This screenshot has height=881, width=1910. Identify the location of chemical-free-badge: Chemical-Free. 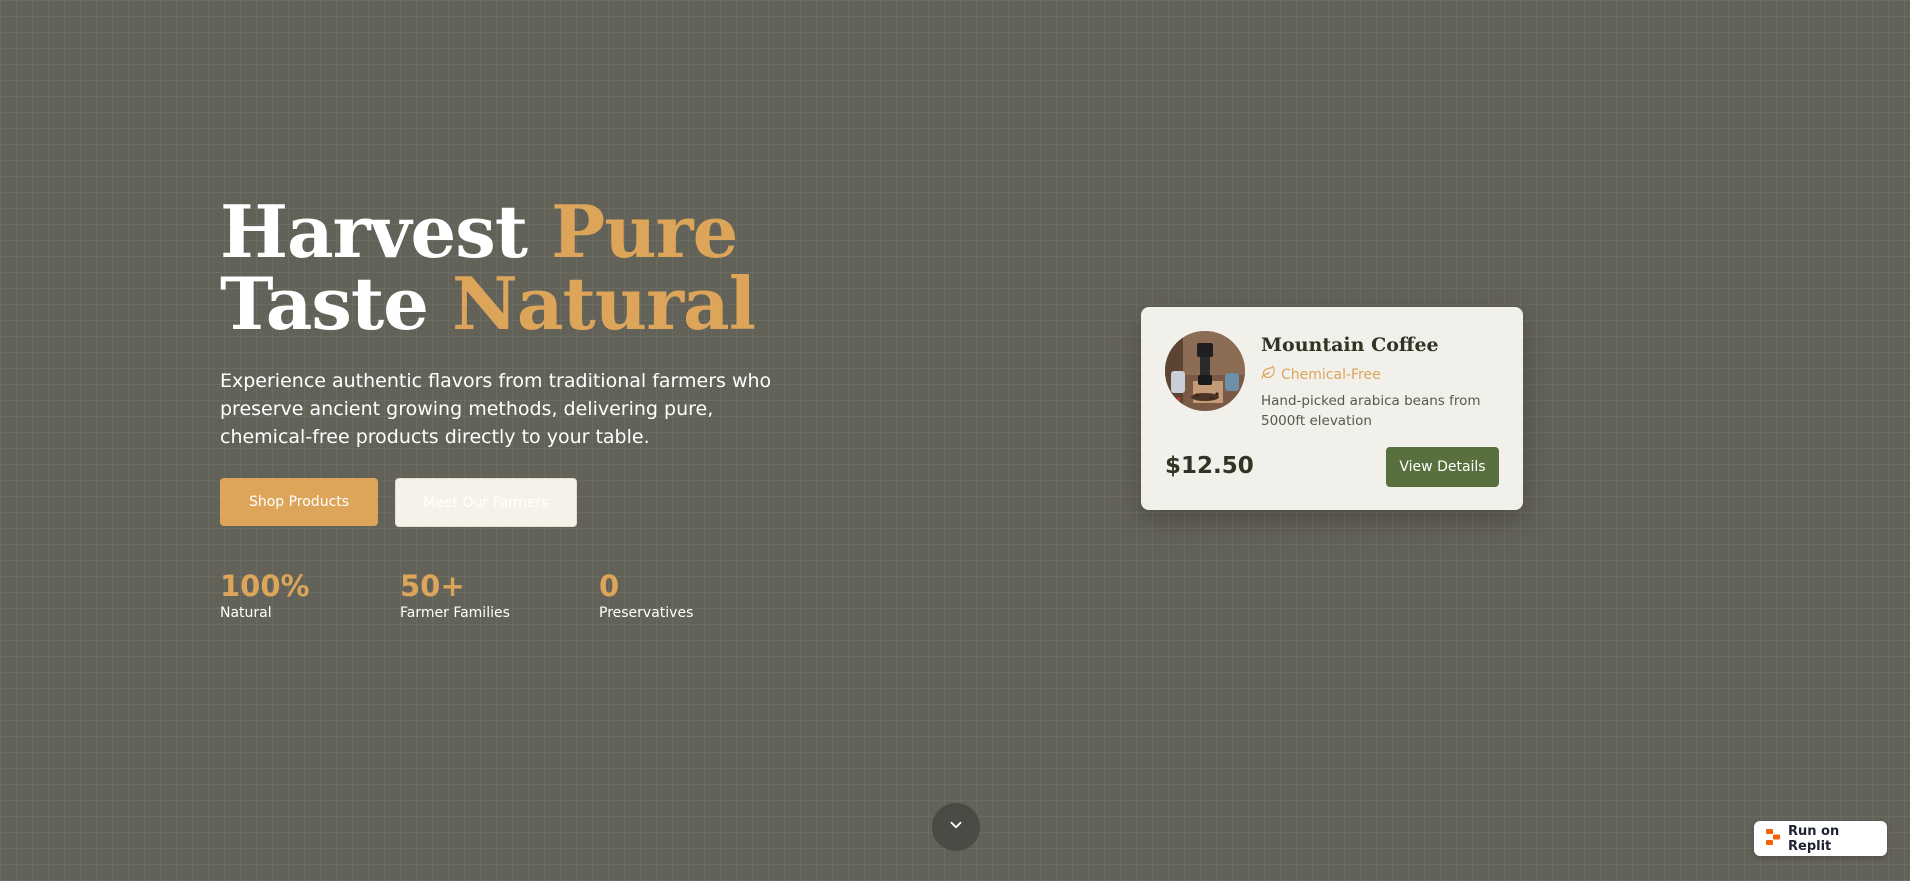
(1321, 374).